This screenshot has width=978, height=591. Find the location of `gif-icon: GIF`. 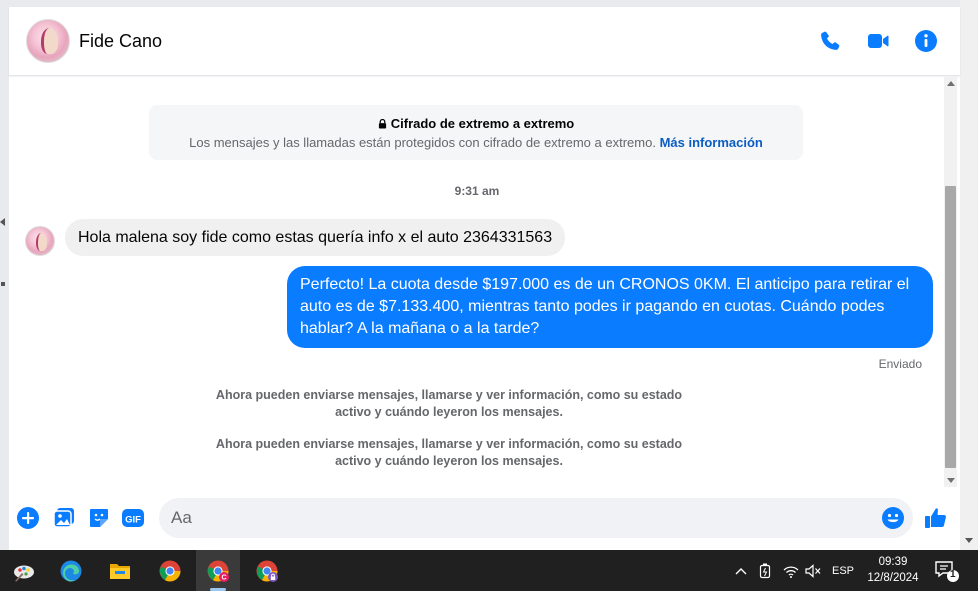

gif-icon: GIF is located at coordinates (133, 518).